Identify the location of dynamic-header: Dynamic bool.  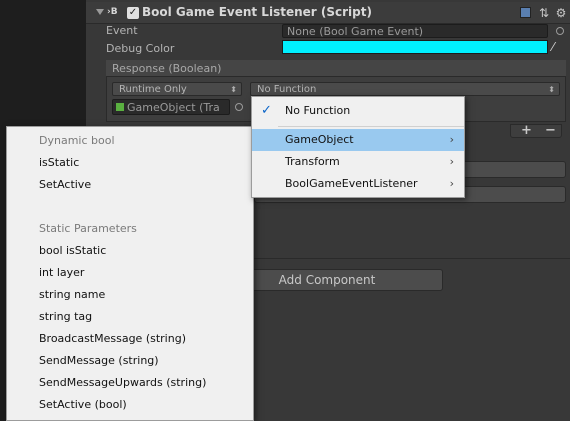
(77, 140).